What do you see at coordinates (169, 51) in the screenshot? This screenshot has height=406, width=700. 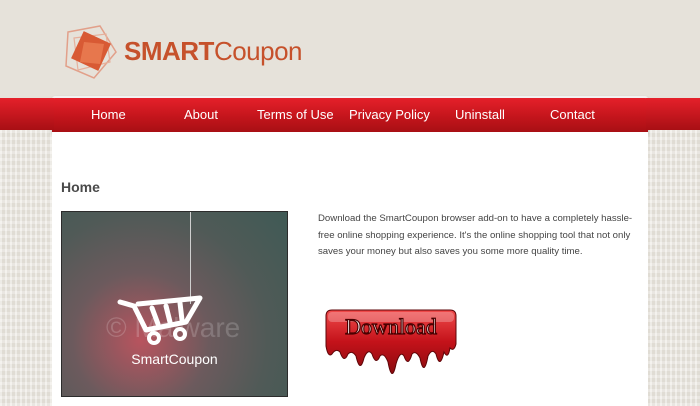 I see `brand-name-bold: SMART` at bounding box center [169, 51].